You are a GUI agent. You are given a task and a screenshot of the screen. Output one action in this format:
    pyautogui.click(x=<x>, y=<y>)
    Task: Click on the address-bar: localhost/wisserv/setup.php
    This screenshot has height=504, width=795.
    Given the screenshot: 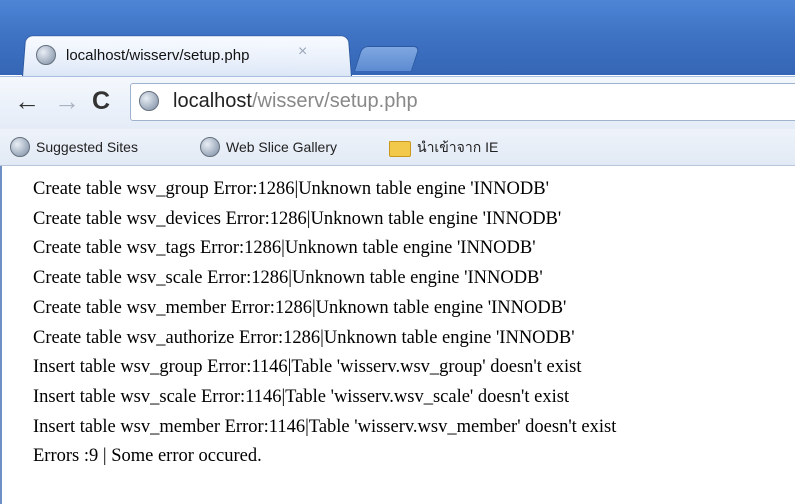 What is the action you would take?
    pyautogui.click(x=462, y=102)
    